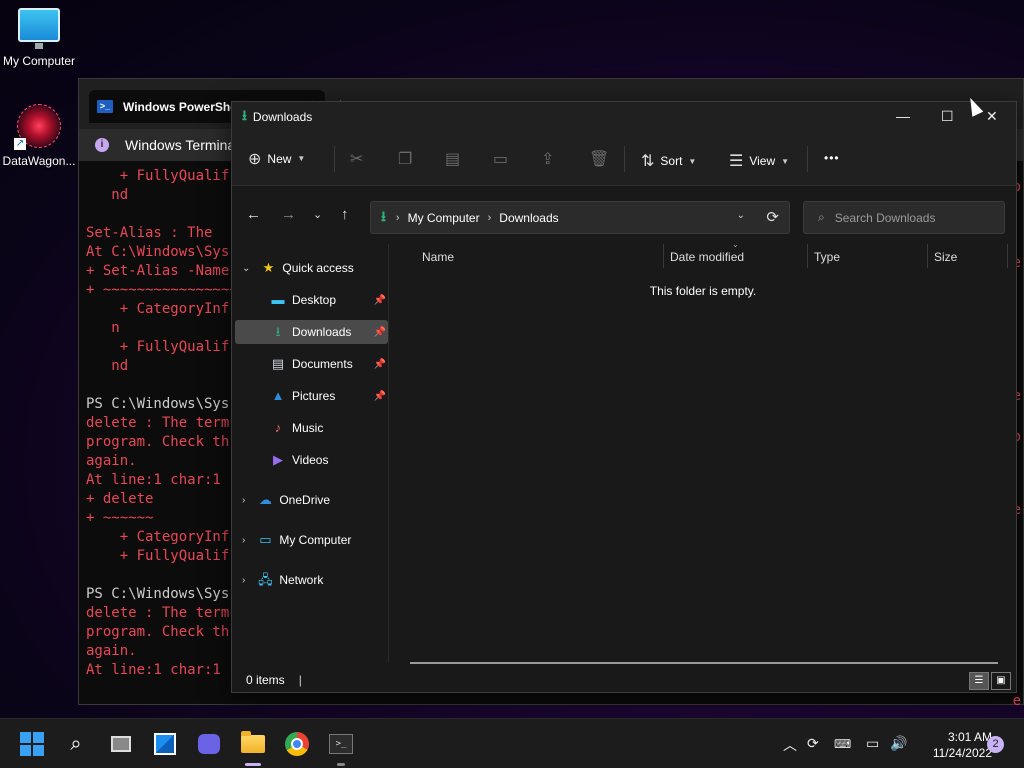  What do you see at coordinates (772, 217) in the screenshot?
I see `refresh-icon: ⟳` at bounding box center [772, 217].